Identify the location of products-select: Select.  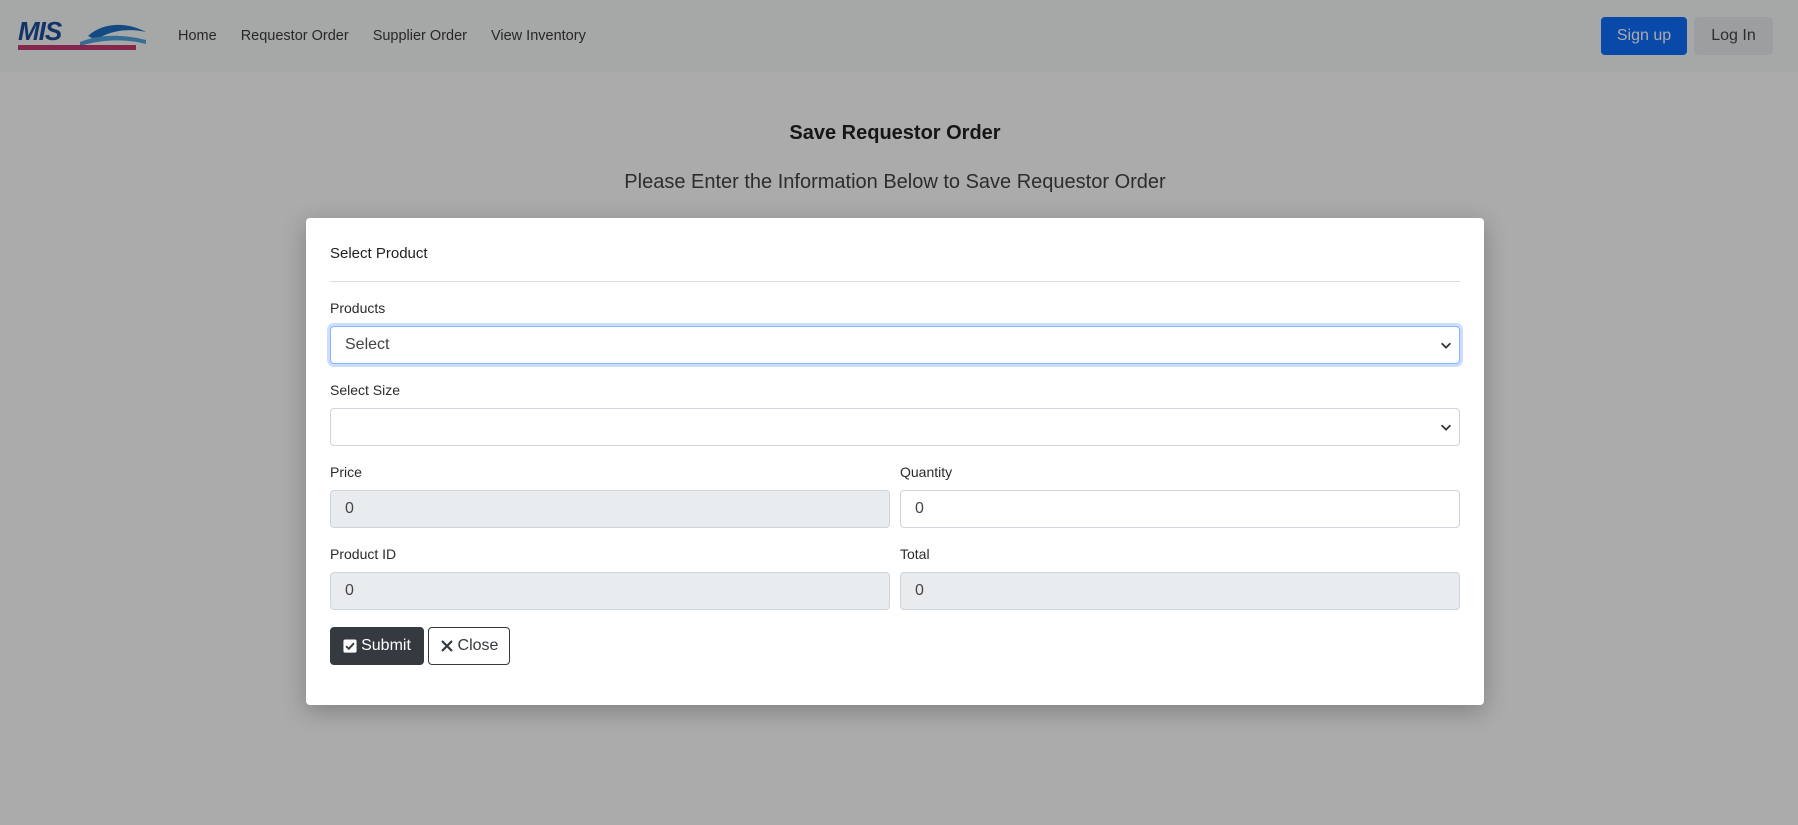
(895, 345).